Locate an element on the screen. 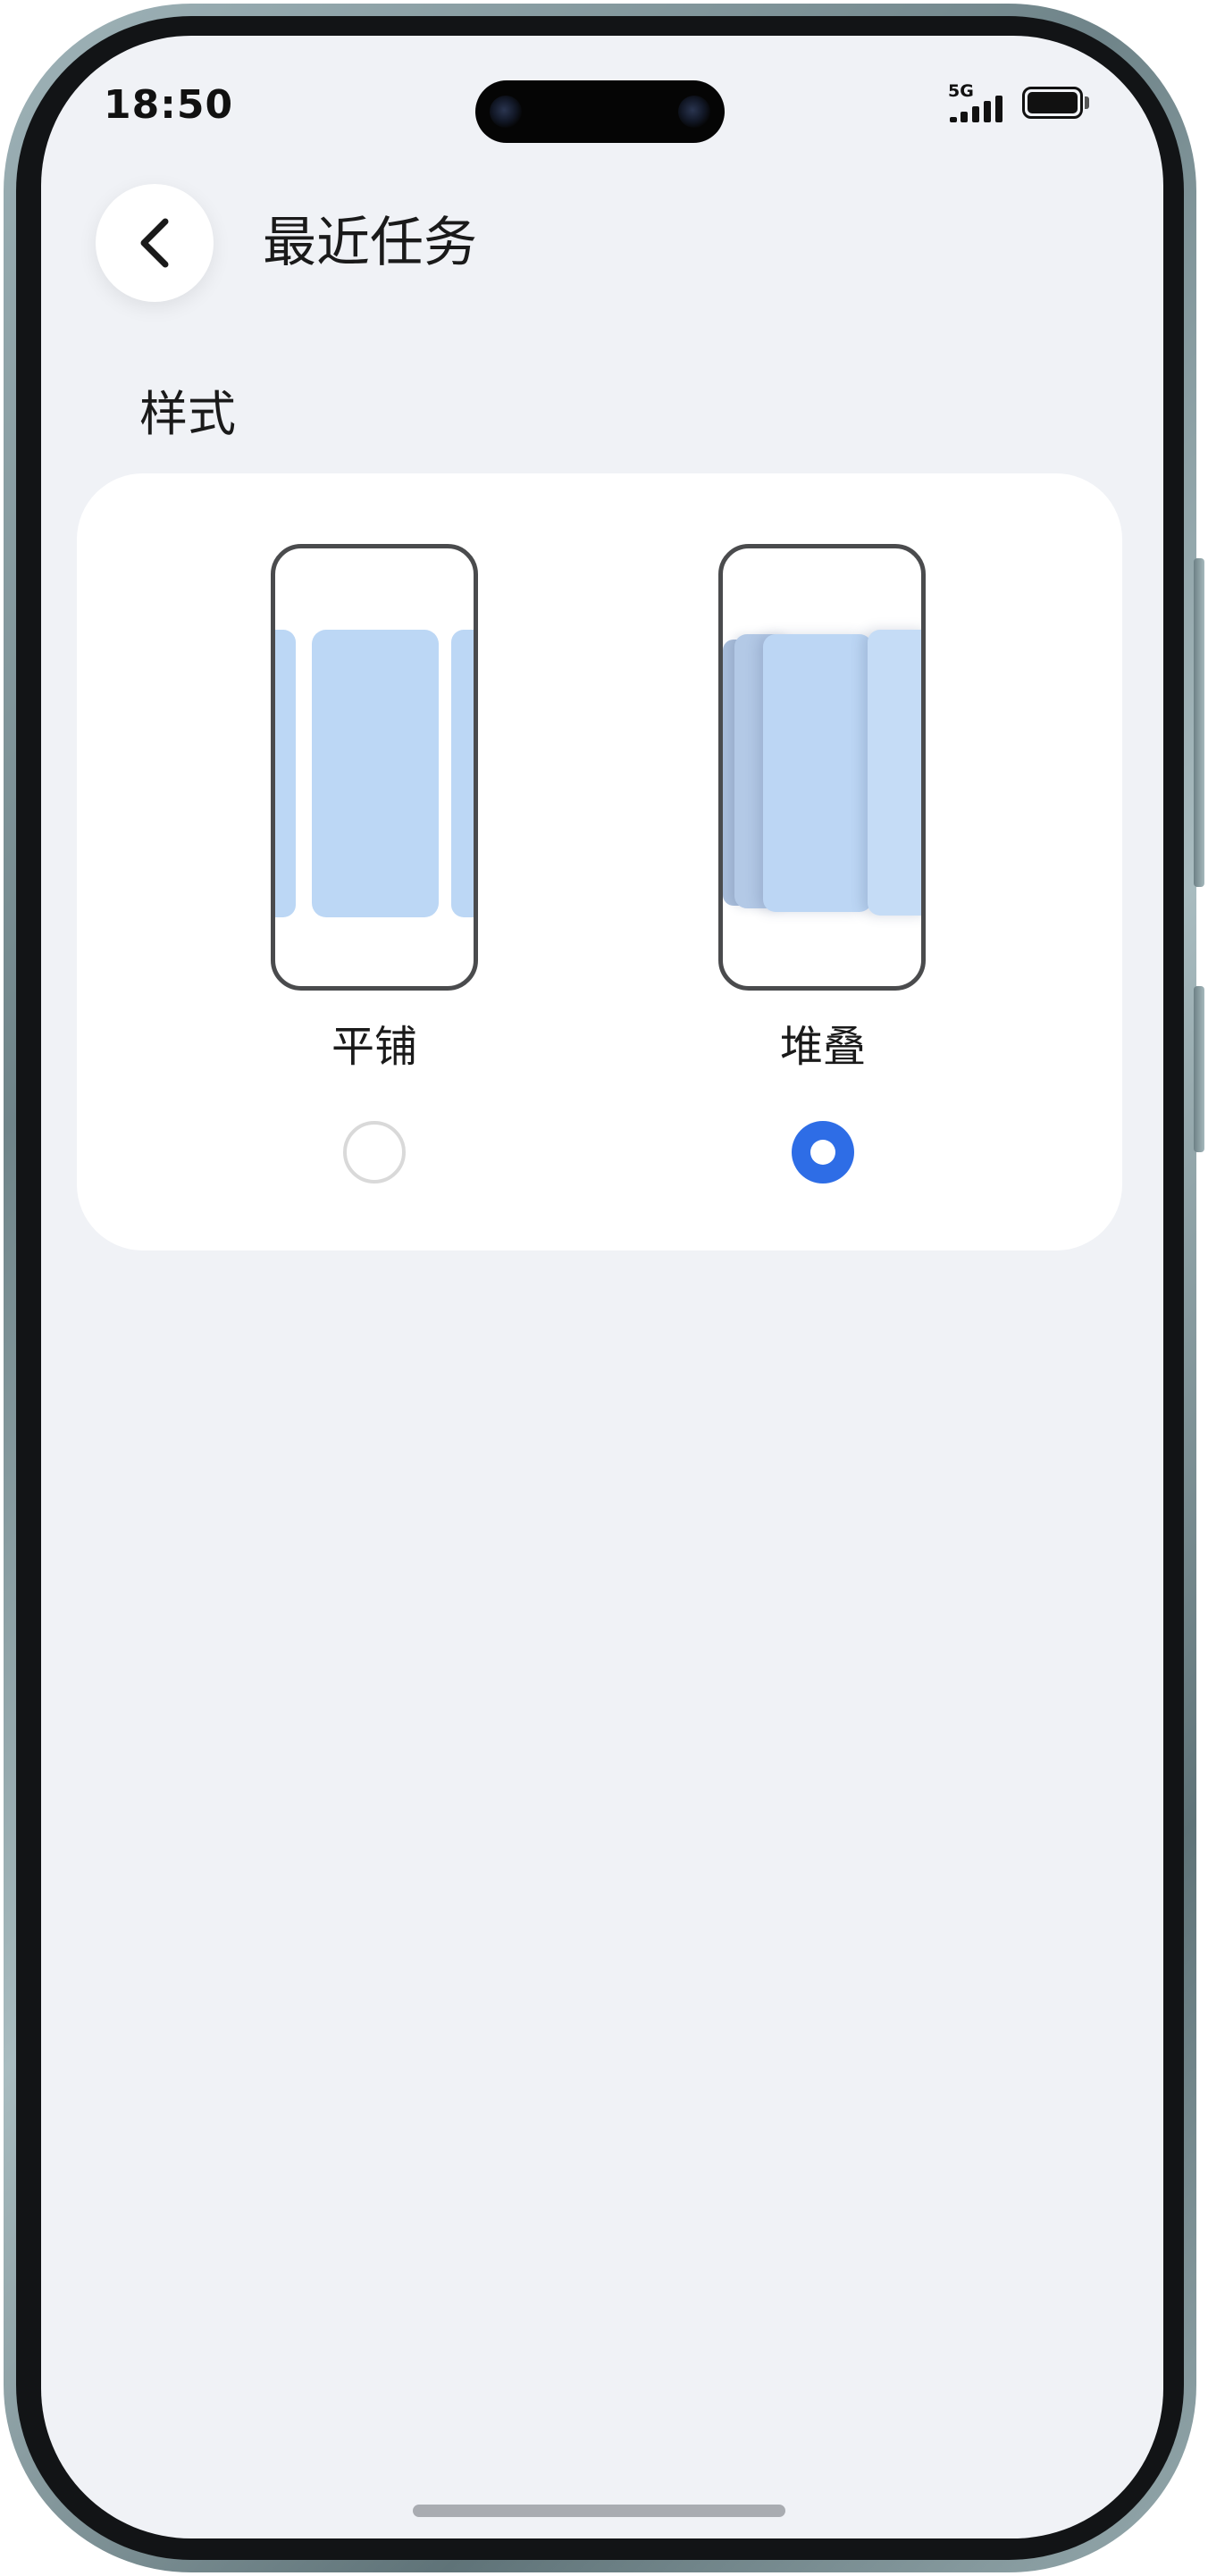 The image size is (1208, 2576). radio-stacked is located at coordinates (823, 1152).